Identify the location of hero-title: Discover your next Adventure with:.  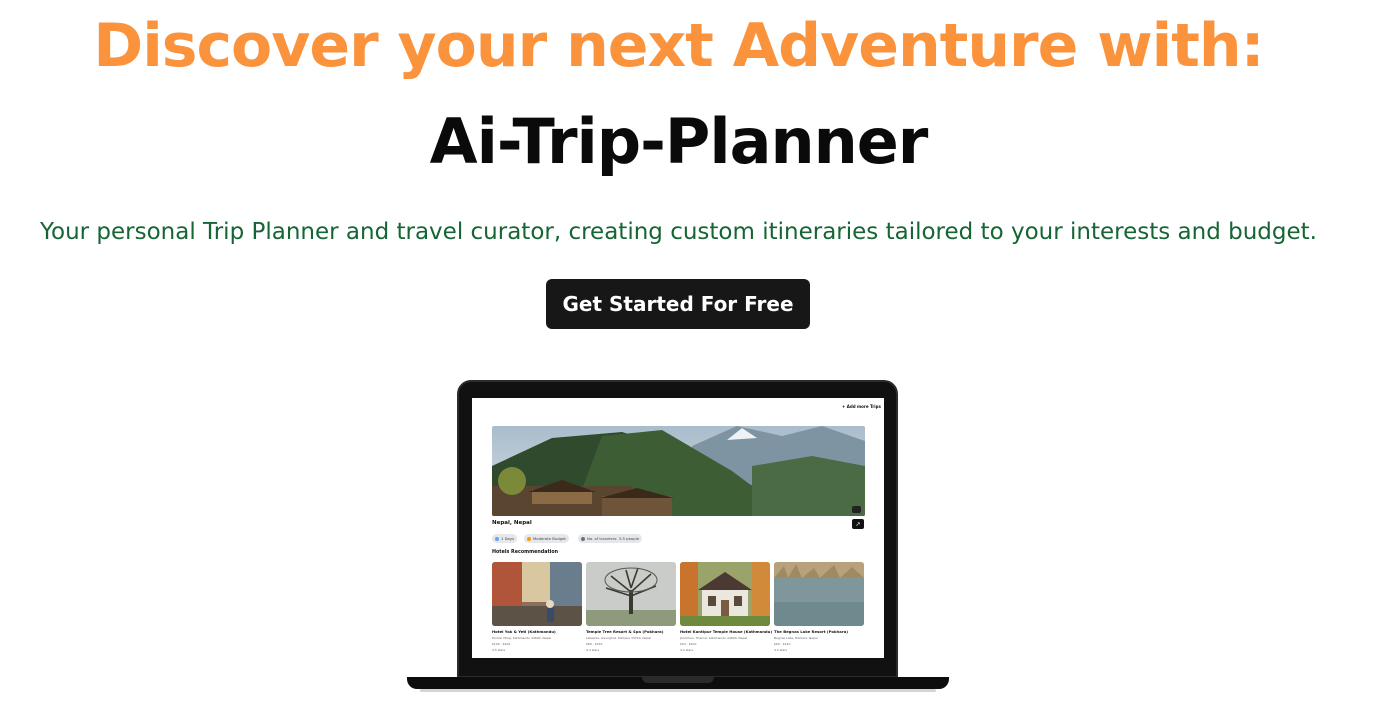
(678, 46).